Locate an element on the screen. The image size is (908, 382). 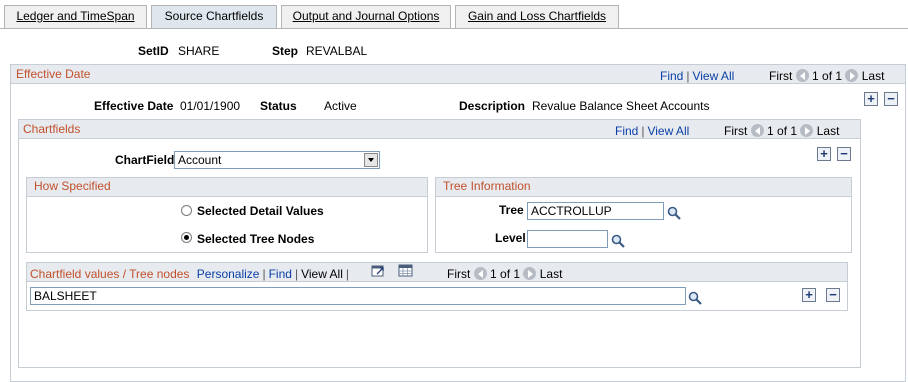
tree-information-title: Tree Information is located at coordinates (487, 186).